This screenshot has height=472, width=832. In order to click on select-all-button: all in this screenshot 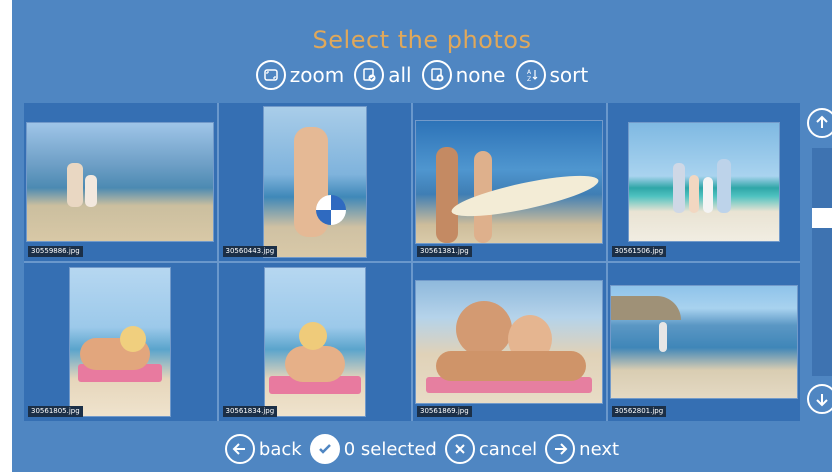, I will do `click(383, 75)`.